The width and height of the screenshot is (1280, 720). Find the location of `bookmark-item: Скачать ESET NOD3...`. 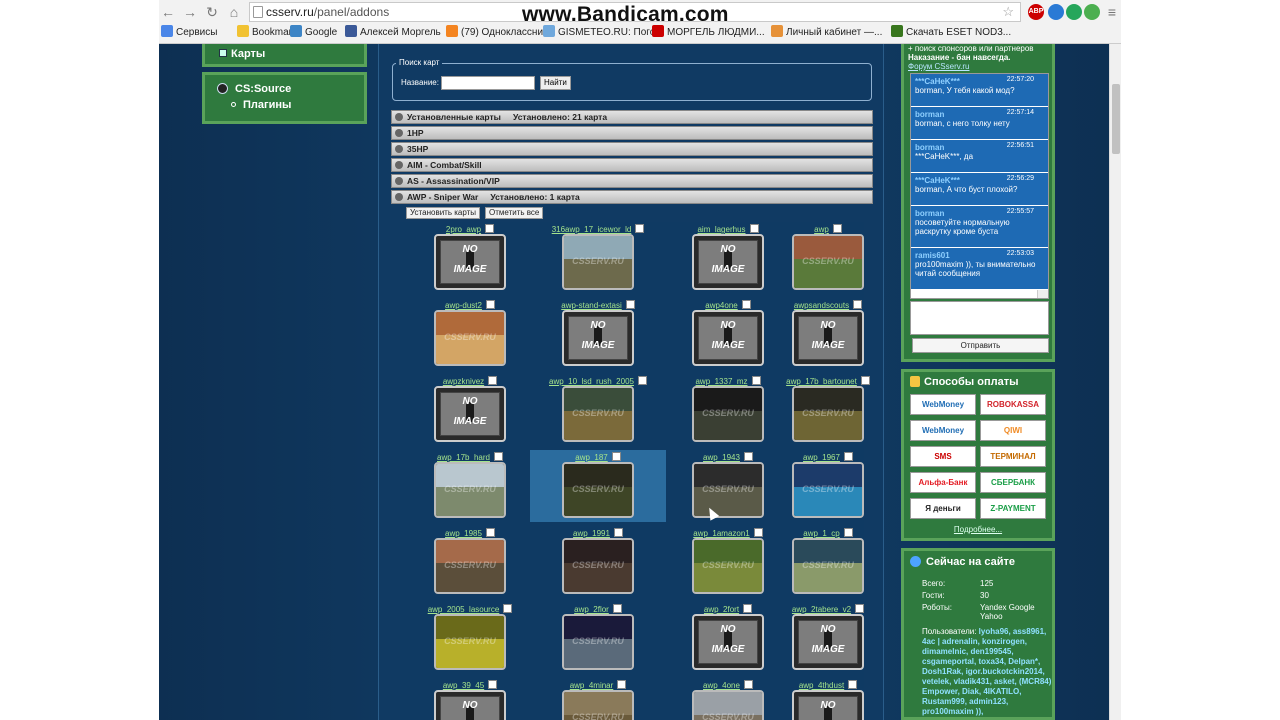

bookmark-item: Скачать ESET NOD3... is located at coordinates (951, 33).